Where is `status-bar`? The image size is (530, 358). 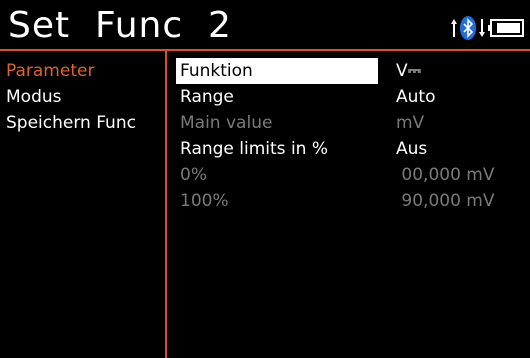 status-bar is located at coordinates (487, 28).